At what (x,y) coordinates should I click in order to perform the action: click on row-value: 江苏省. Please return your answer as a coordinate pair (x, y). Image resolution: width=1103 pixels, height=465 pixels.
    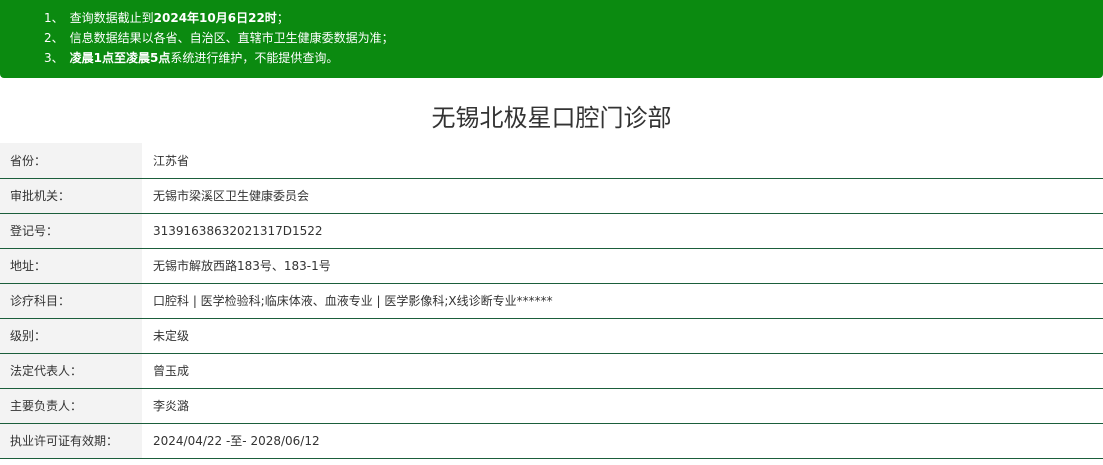
    Looking at the image, I should click on (171, 160).